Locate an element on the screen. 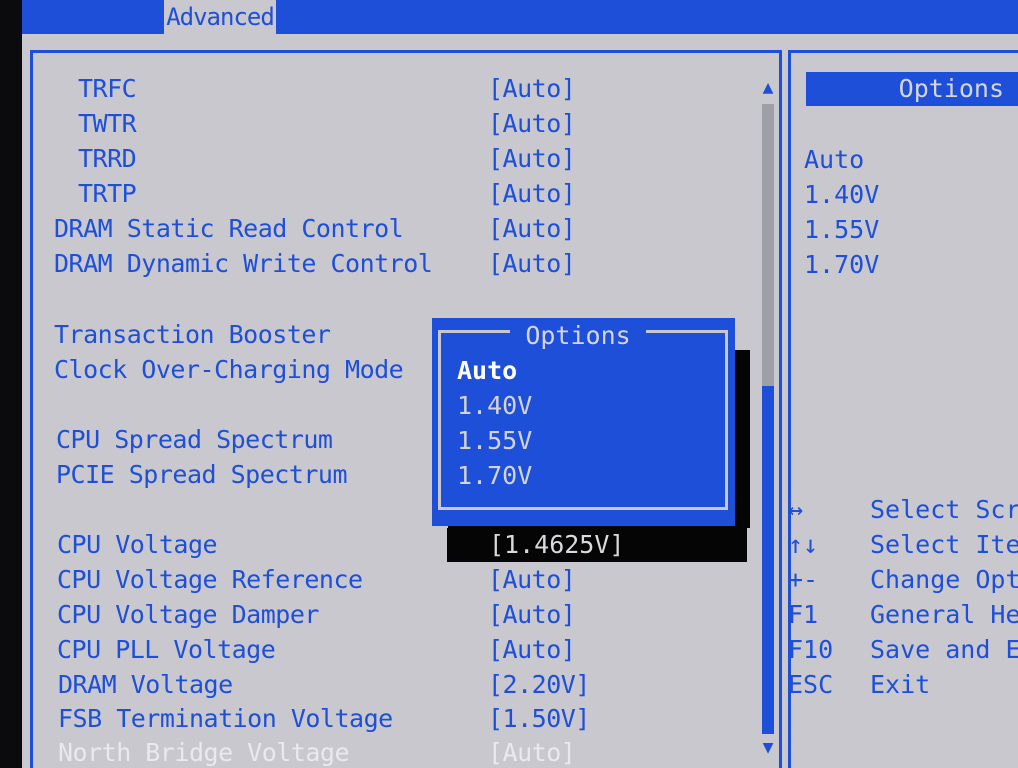  setting-row-fsb-termination-voltage: FSB Termination Voltage [1.50V] is located at coordinates (392, 719).